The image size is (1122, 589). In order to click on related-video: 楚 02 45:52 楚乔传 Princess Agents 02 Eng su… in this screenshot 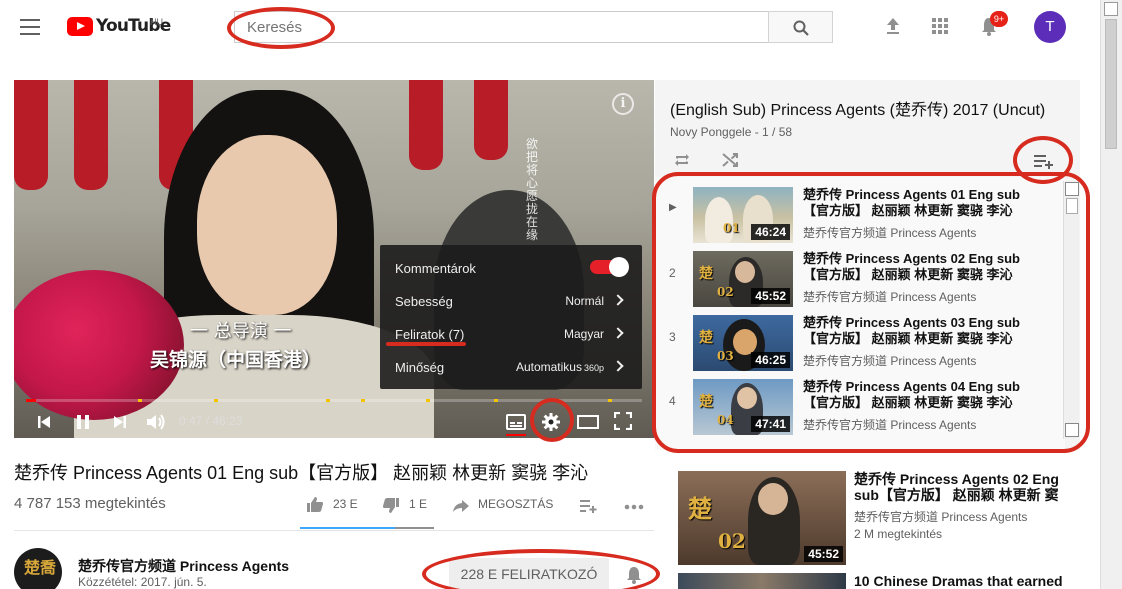, I will do `click(878, 518)`.